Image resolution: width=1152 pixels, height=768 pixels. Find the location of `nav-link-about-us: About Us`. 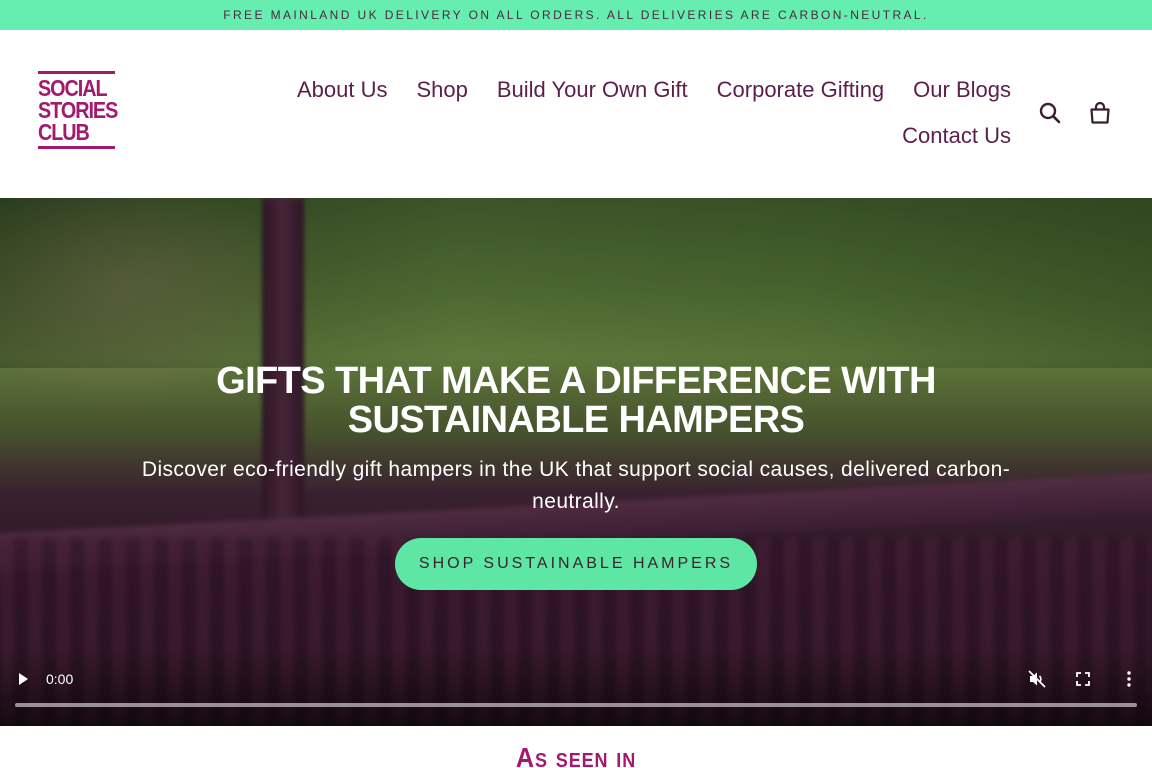

nav-link-about-us: About Us is located at coordinates (342, 90).